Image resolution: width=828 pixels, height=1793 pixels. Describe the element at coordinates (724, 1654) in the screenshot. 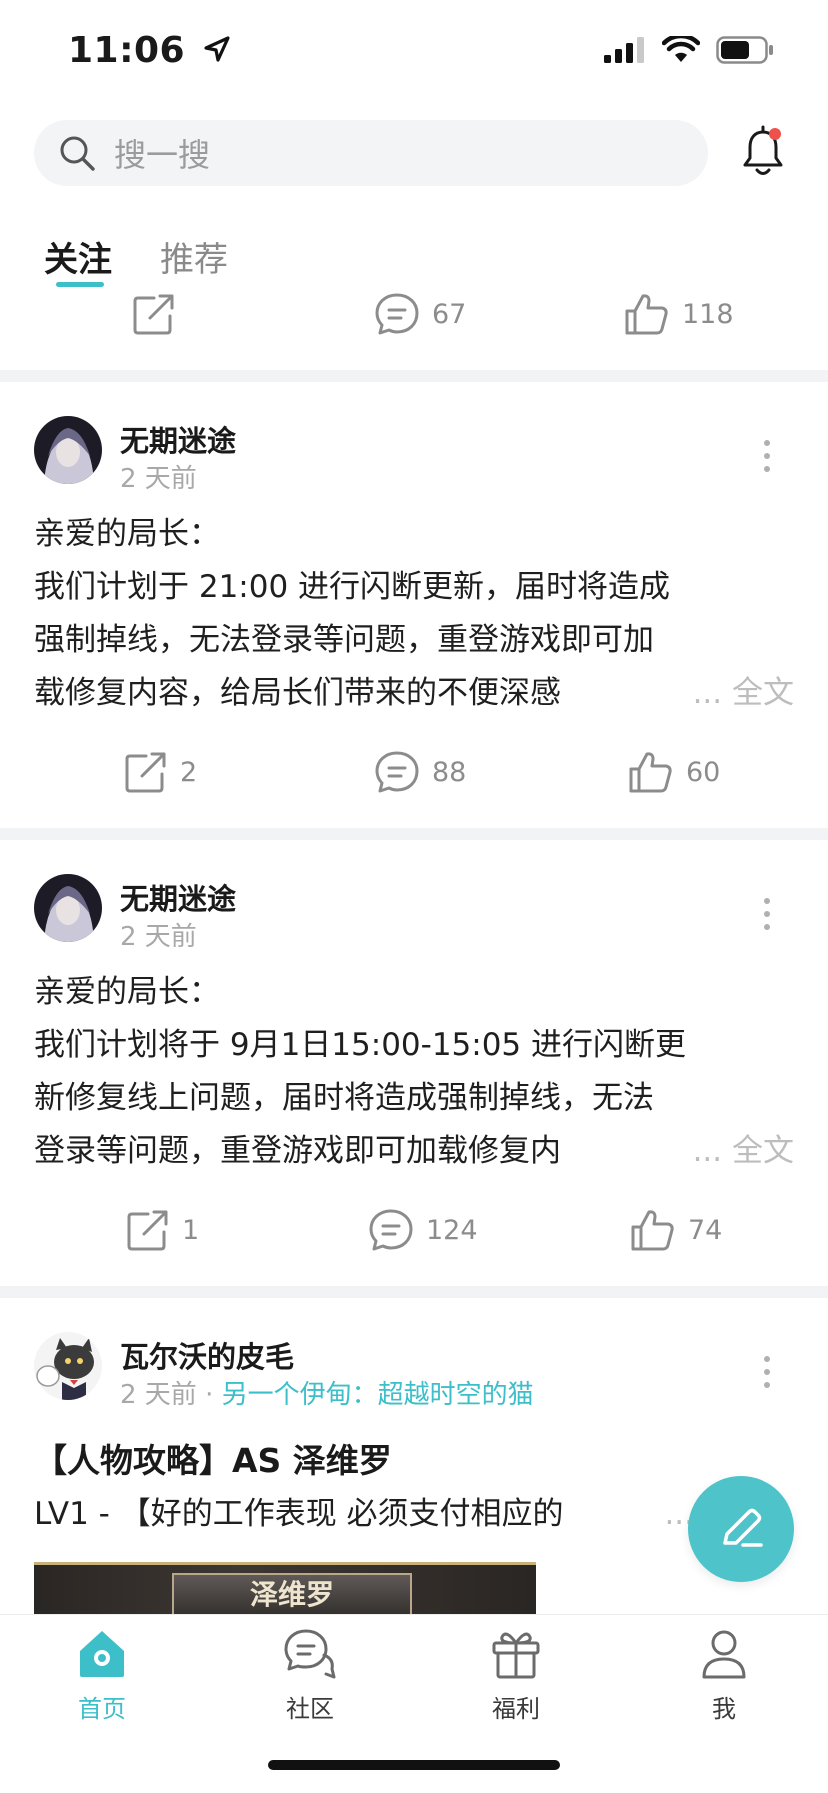

I see `profile-icon` at that location.